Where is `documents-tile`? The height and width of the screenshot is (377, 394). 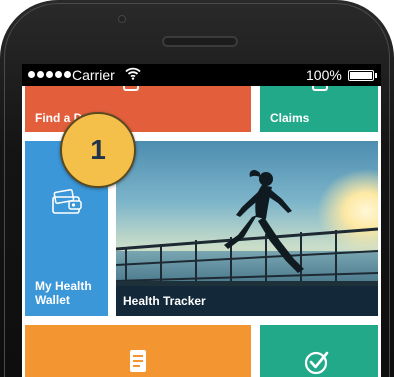 documents-tile is located at coordinates (138, 351).